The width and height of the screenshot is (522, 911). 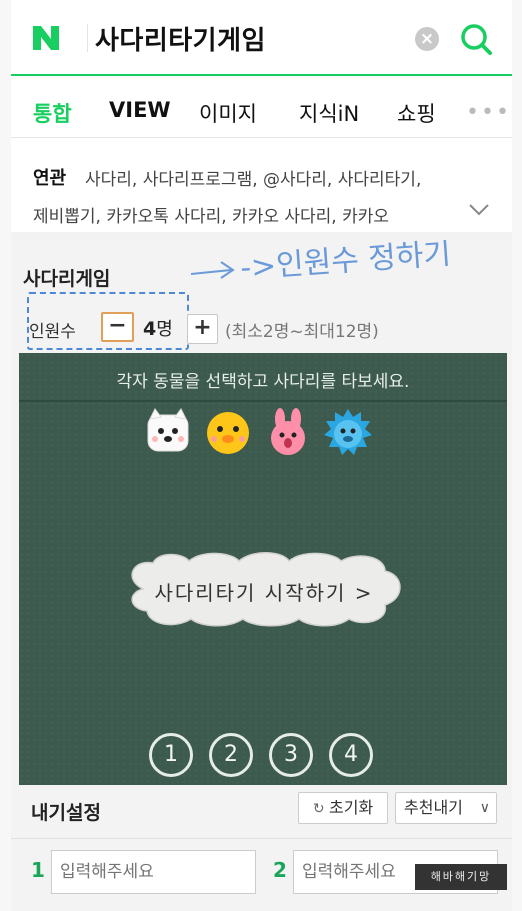 What do you see at coordinates (280, 870) in the screenshot?
I see `bet-number-2: 2` at bounding box center [280, 870].